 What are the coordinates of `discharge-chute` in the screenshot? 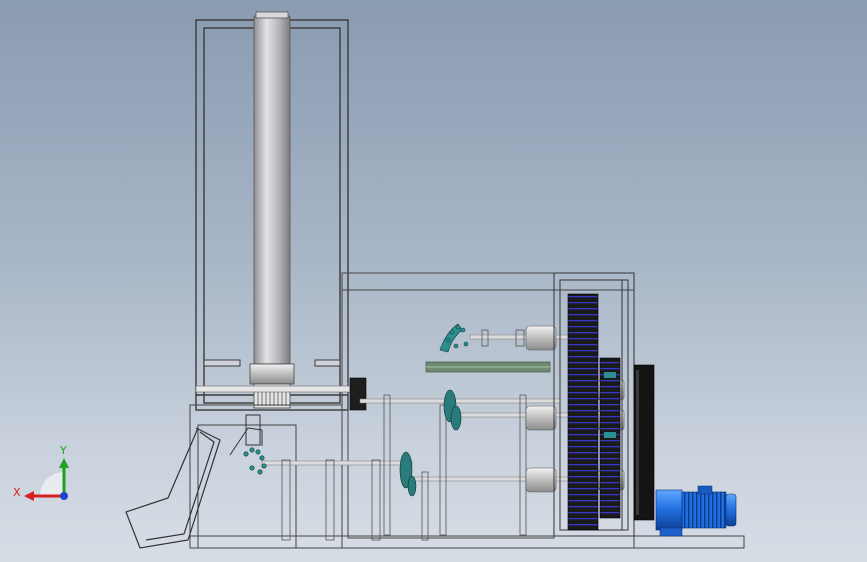 It's located at (173, 488).